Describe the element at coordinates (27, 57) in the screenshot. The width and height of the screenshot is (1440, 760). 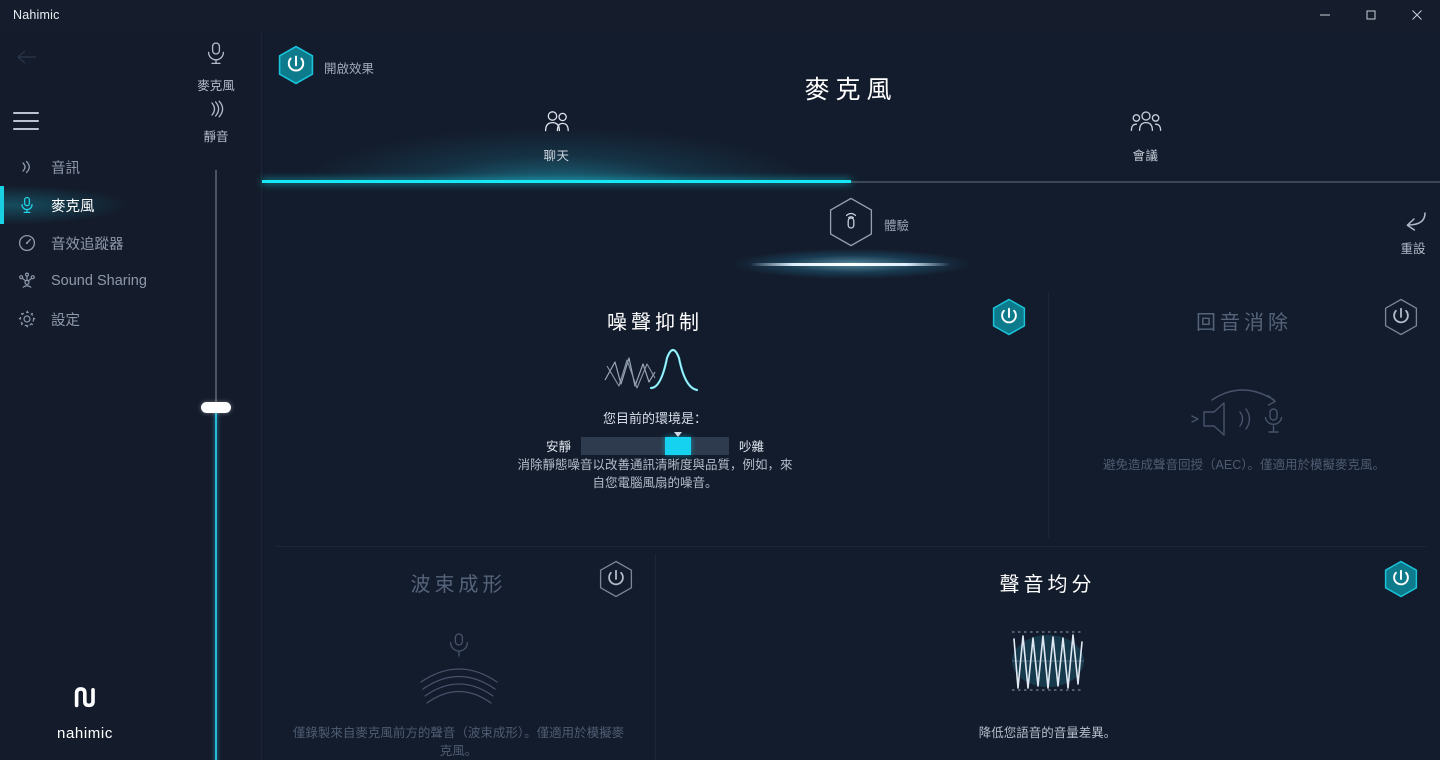
I see `back-arrow-icon` at that location.